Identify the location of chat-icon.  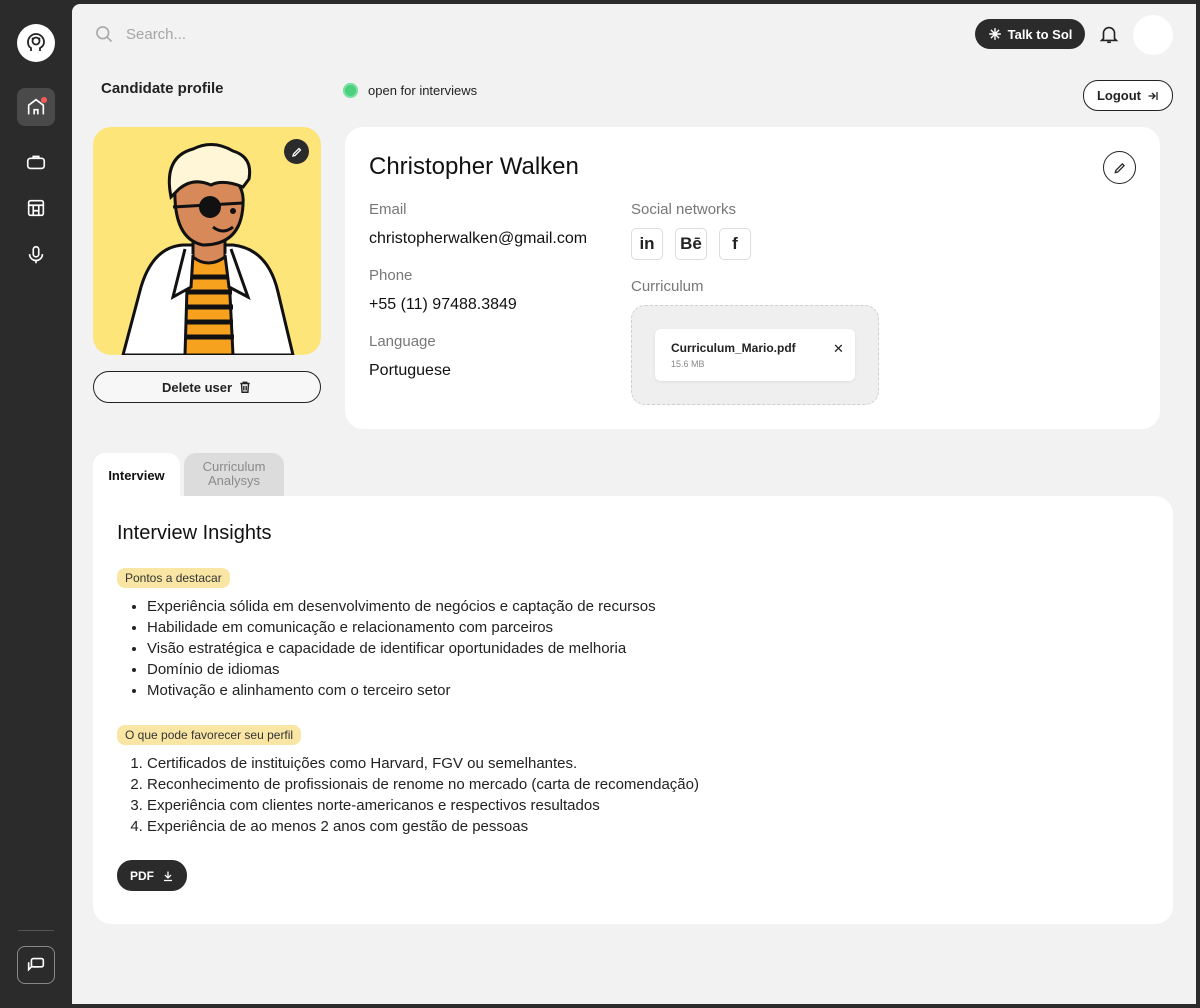
(36, 964).